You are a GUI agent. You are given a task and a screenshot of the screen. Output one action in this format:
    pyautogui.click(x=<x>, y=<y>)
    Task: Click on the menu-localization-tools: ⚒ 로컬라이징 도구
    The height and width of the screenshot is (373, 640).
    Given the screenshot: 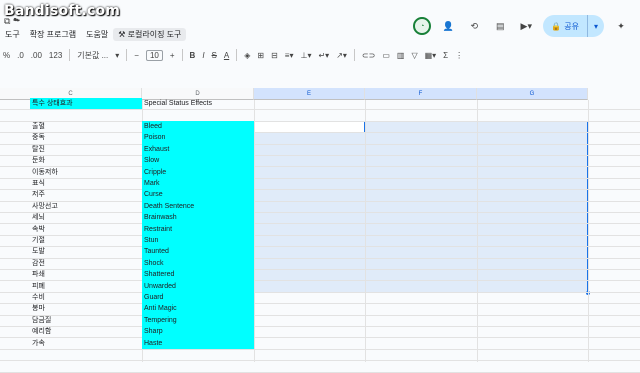 What is the action you would take?
    pyautogui.click(x=150, y=34)
    